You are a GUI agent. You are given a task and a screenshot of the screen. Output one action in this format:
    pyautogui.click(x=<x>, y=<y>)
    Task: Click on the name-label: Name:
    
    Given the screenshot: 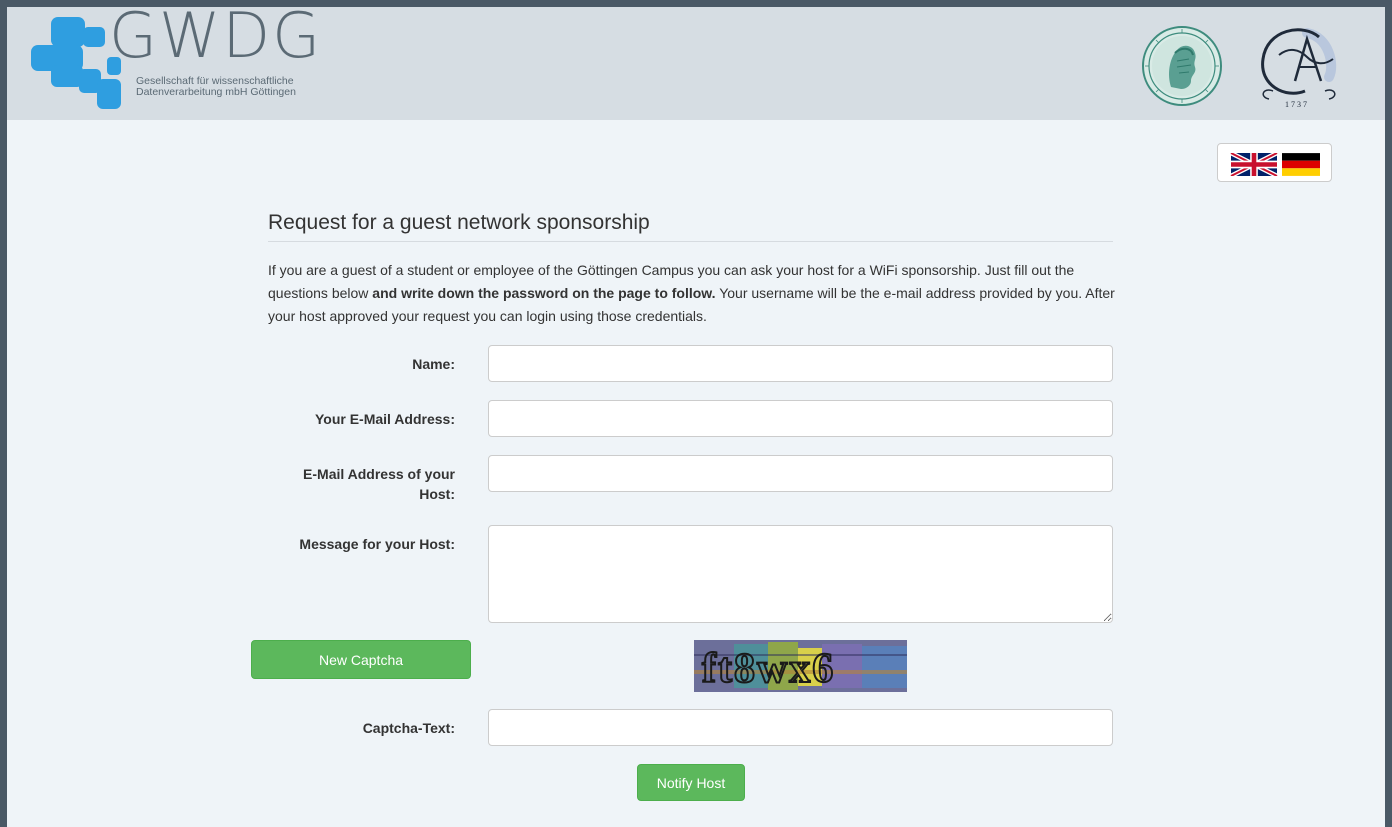 What is the action you would take?
    pyautogui.click(x=433, y=364)
    